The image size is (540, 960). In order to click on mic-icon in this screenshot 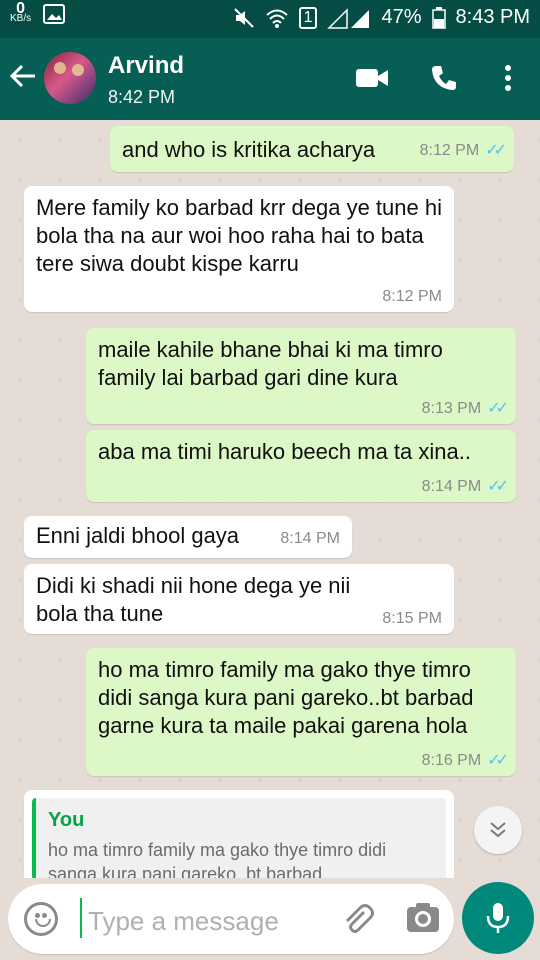, I will do `click(498, 918)`.